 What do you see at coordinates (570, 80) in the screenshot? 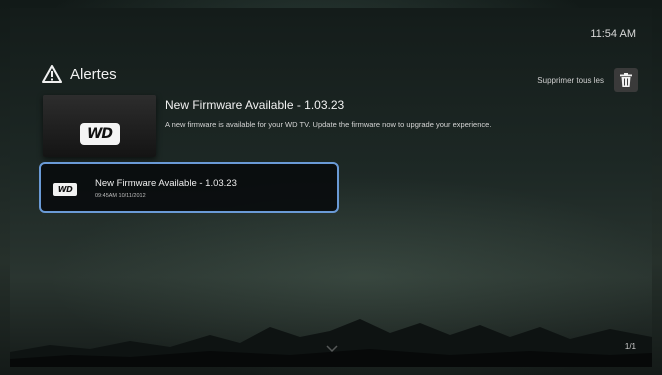
I see `delete-all-label: Supprimer tous les` at bounding box center [570, 80].